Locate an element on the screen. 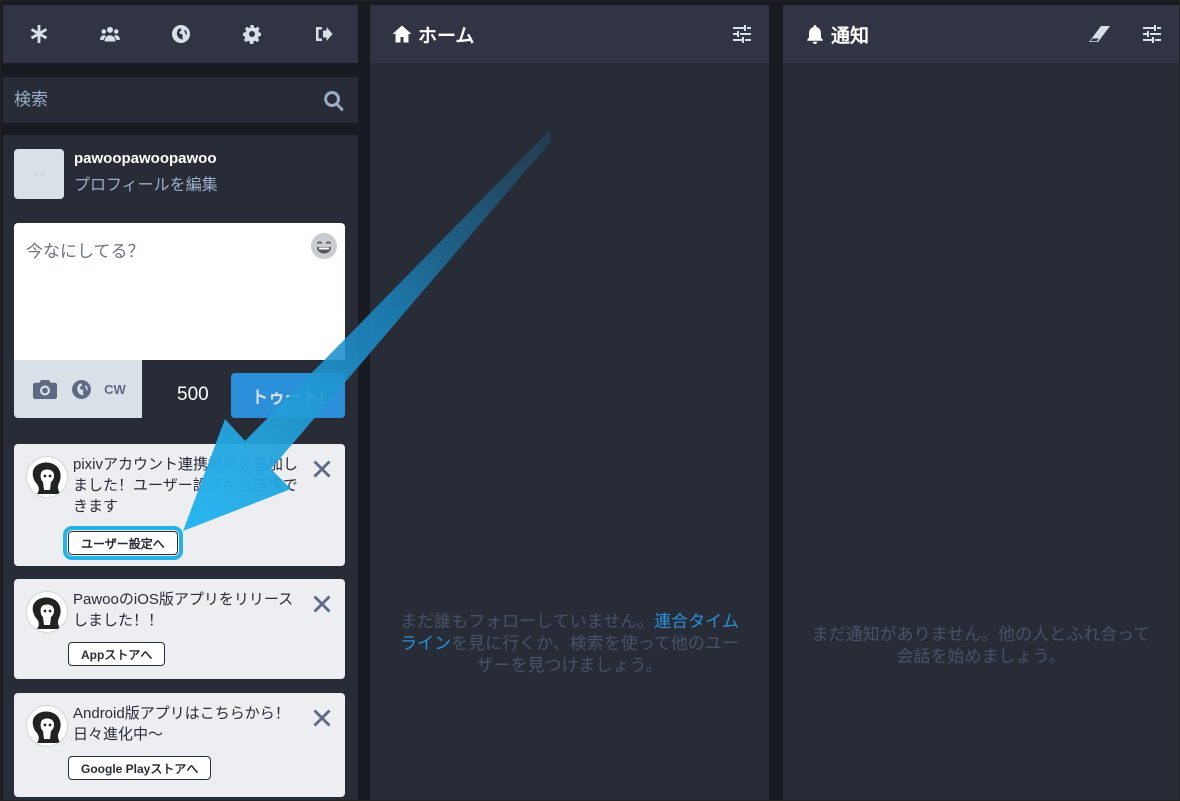 The height and width of the screenshot is (801, 1180). avatar: ｰ ｰ is located at coordinates (39, 174).